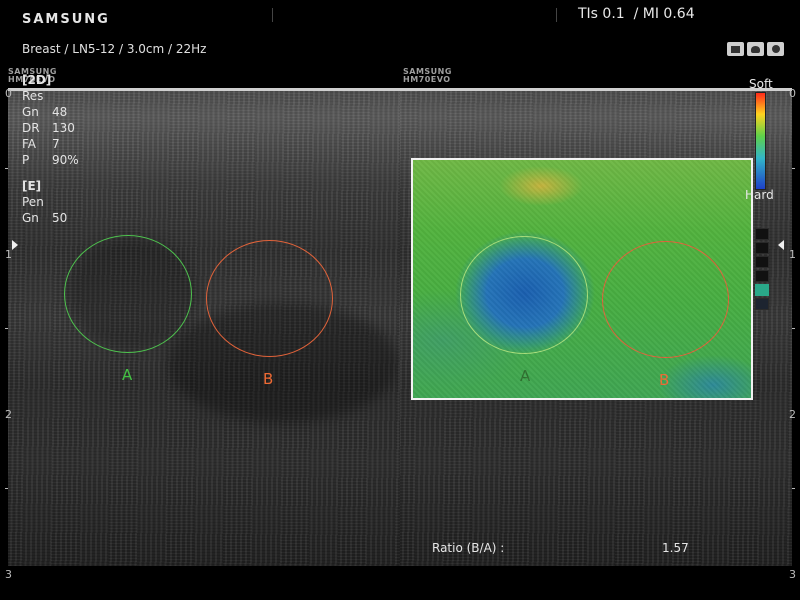 This screenshot has width=800, height=600. What do you see at coordinates (29, 144) in the screenshot?
I see `param-label: FA` at bounding box center [29, 144].